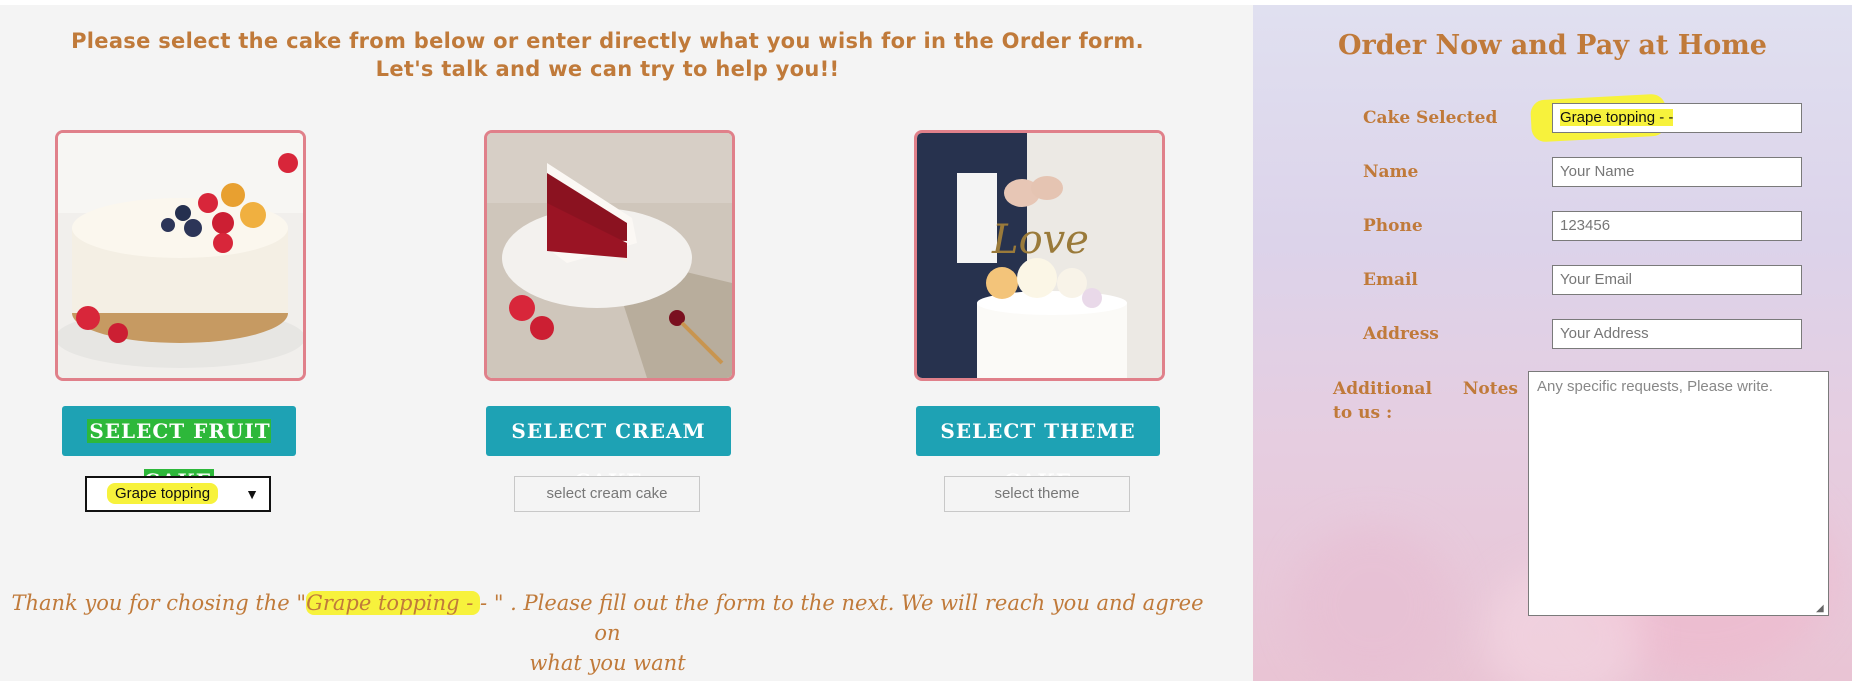 The width and height of the screenshot is (1852, 681). What do you see at coordinates (1820, 608) in the screenshot?
I see `resize-handle-icon: ◢` at bounding box center [1820, 608].